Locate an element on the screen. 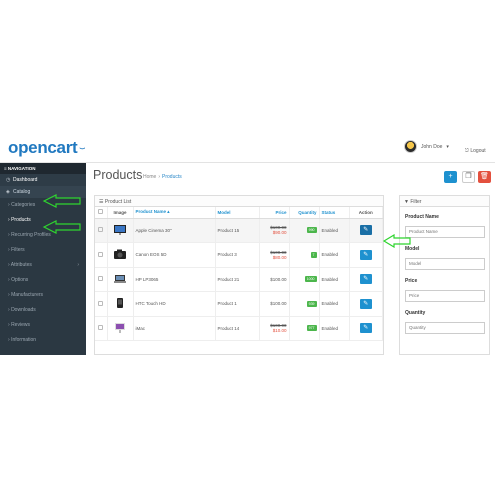 This screenshot has height=500, width=500. page-title: Products is located at coordinates (118, 175).